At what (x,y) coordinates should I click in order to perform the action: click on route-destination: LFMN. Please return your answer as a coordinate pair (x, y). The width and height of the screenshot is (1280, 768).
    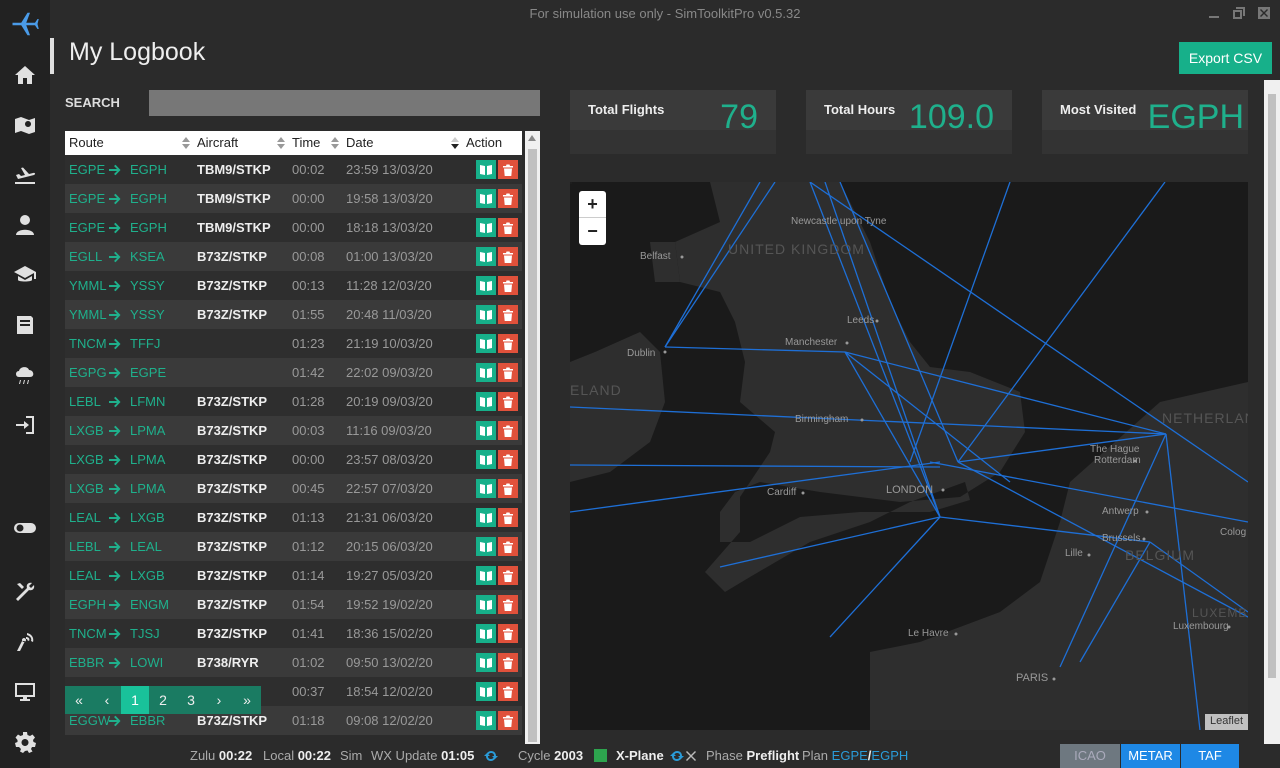
    Looking at the image, I should click on (147, 401).